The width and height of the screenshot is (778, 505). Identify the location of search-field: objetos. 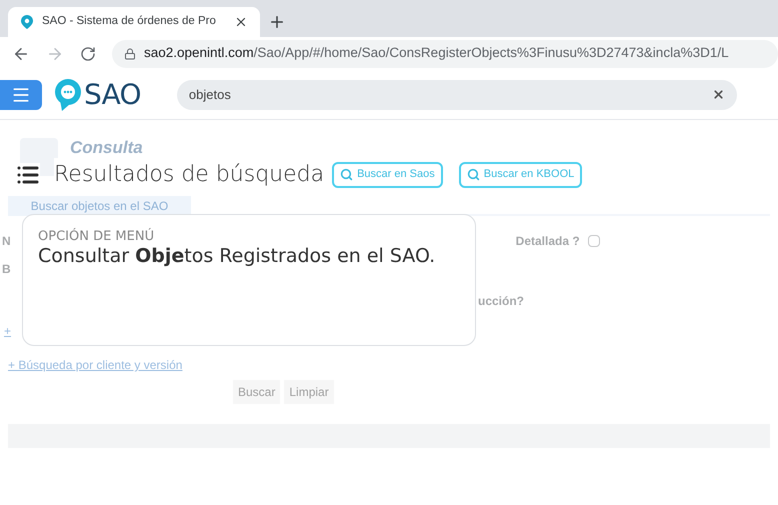
(456, 95).